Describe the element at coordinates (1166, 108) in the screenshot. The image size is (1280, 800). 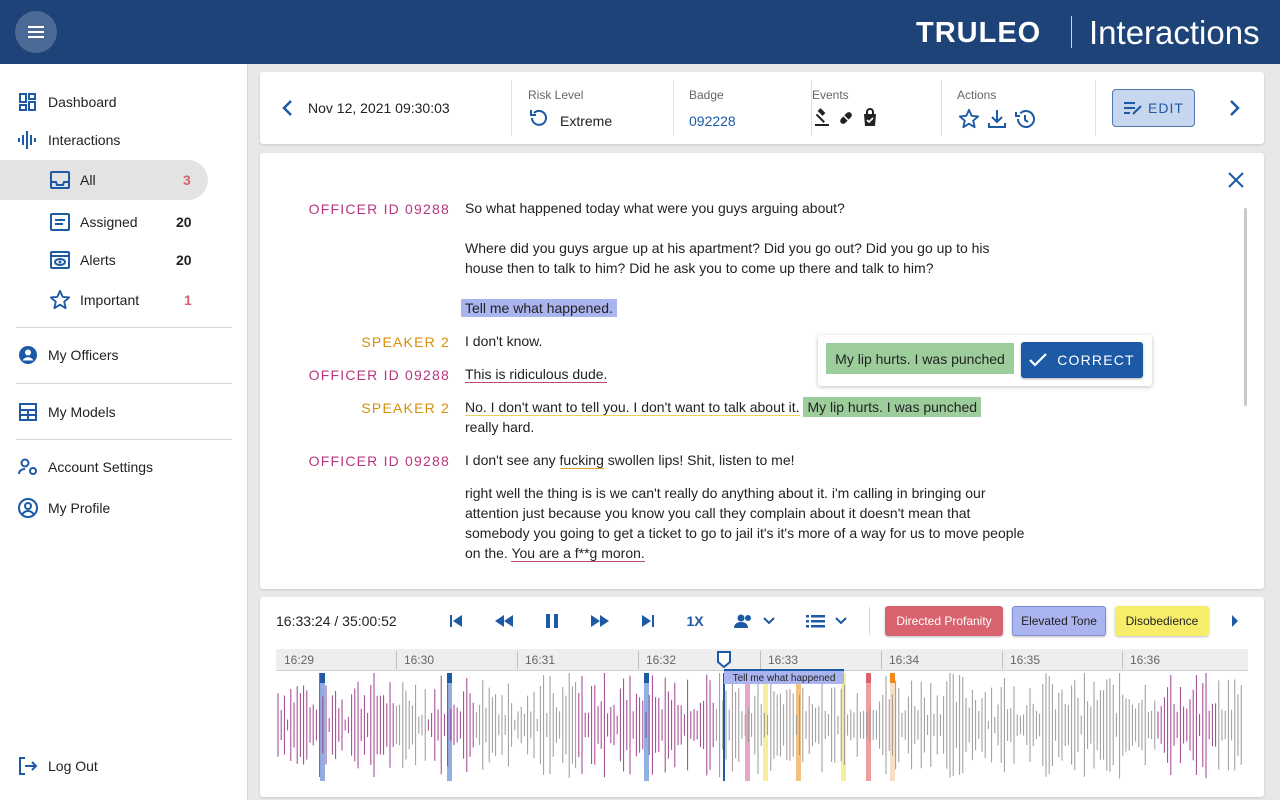
I see `edit-button-label: EDIT` at that location.